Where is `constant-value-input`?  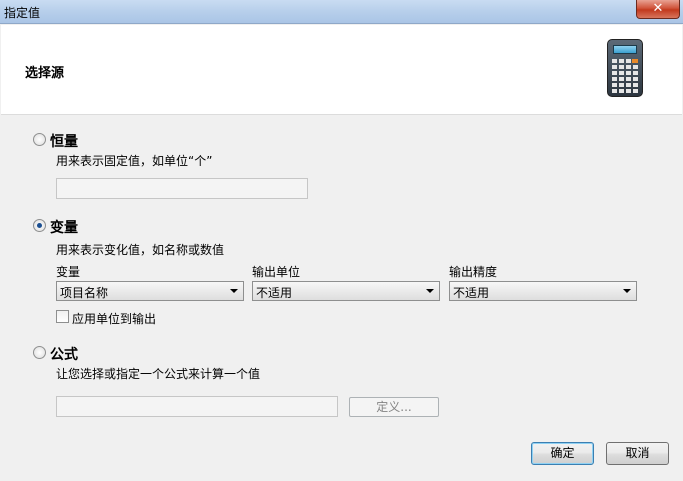
constant-value-input is located at coordinates (182, 188).